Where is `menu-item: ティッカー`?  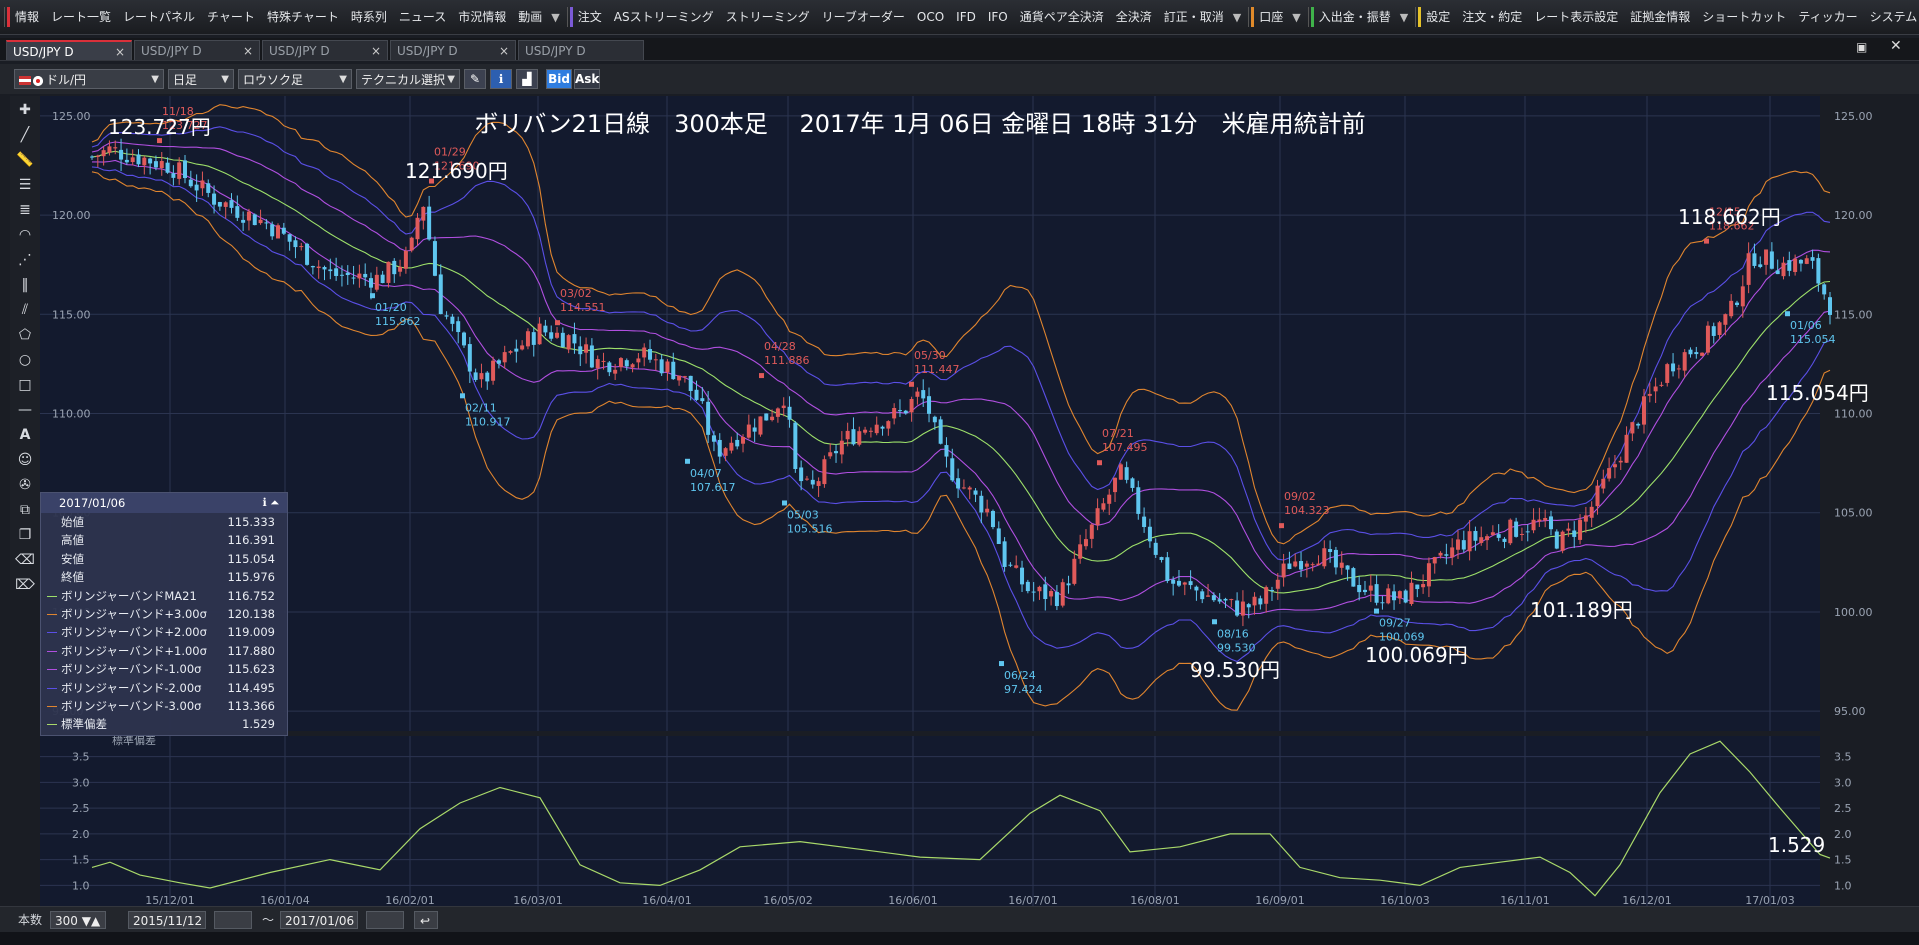 menu-item: ティッカー is located at coordinates (1827, 17).